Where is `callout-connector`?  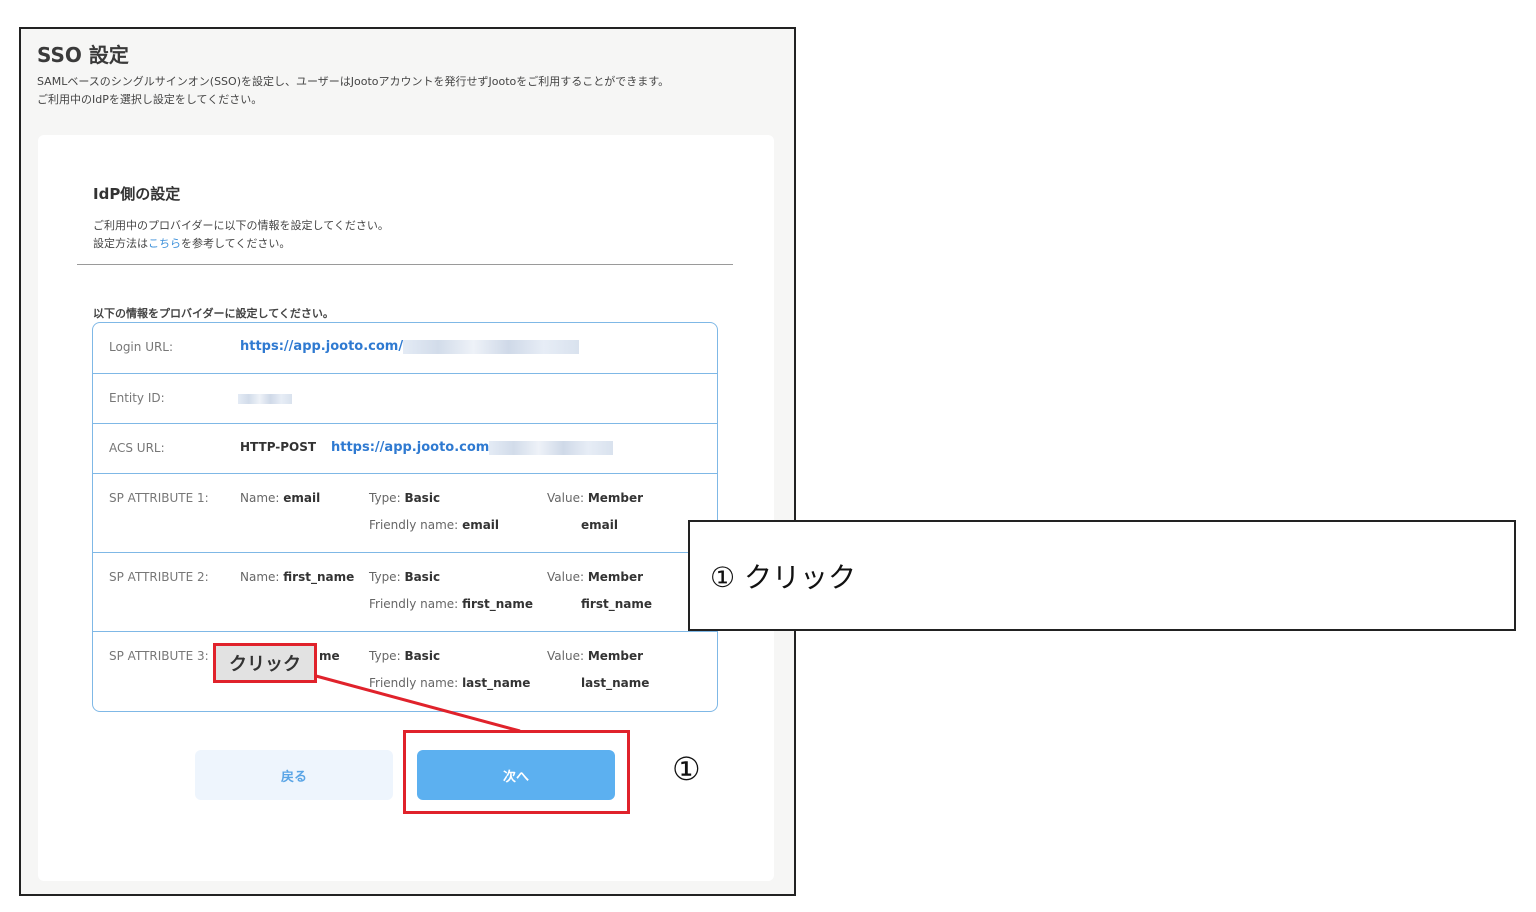 callout-connector is located at coordinates (418, 703).